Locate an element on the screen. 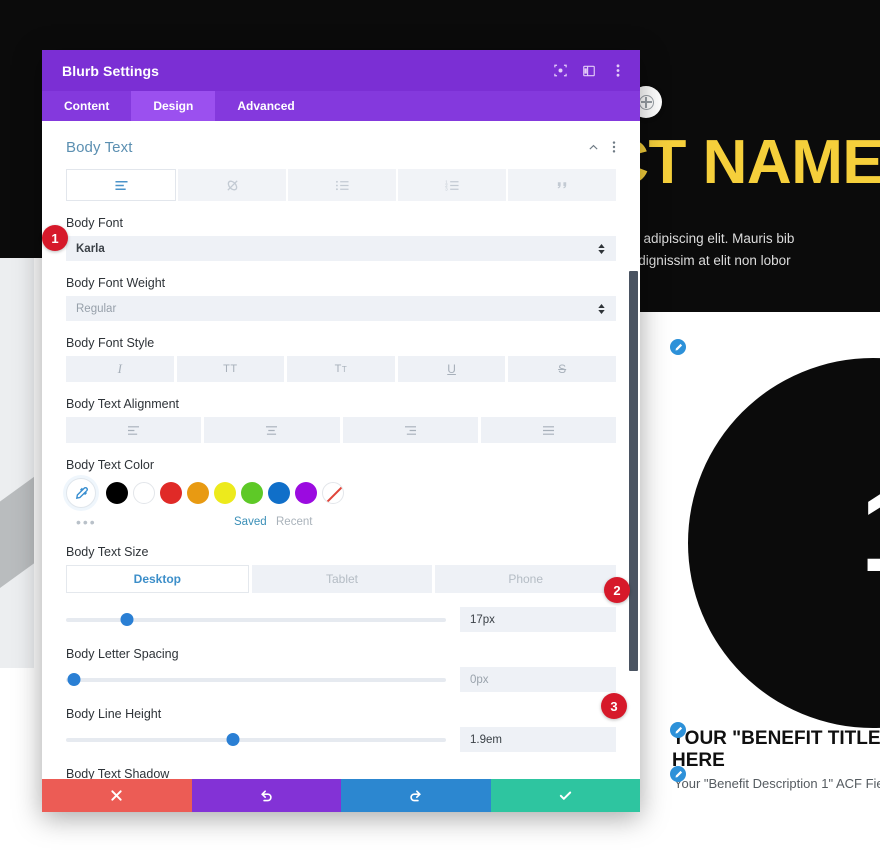 The image size is (880, 854). strikethrough-icon: S is located at coordinates (562, 369).